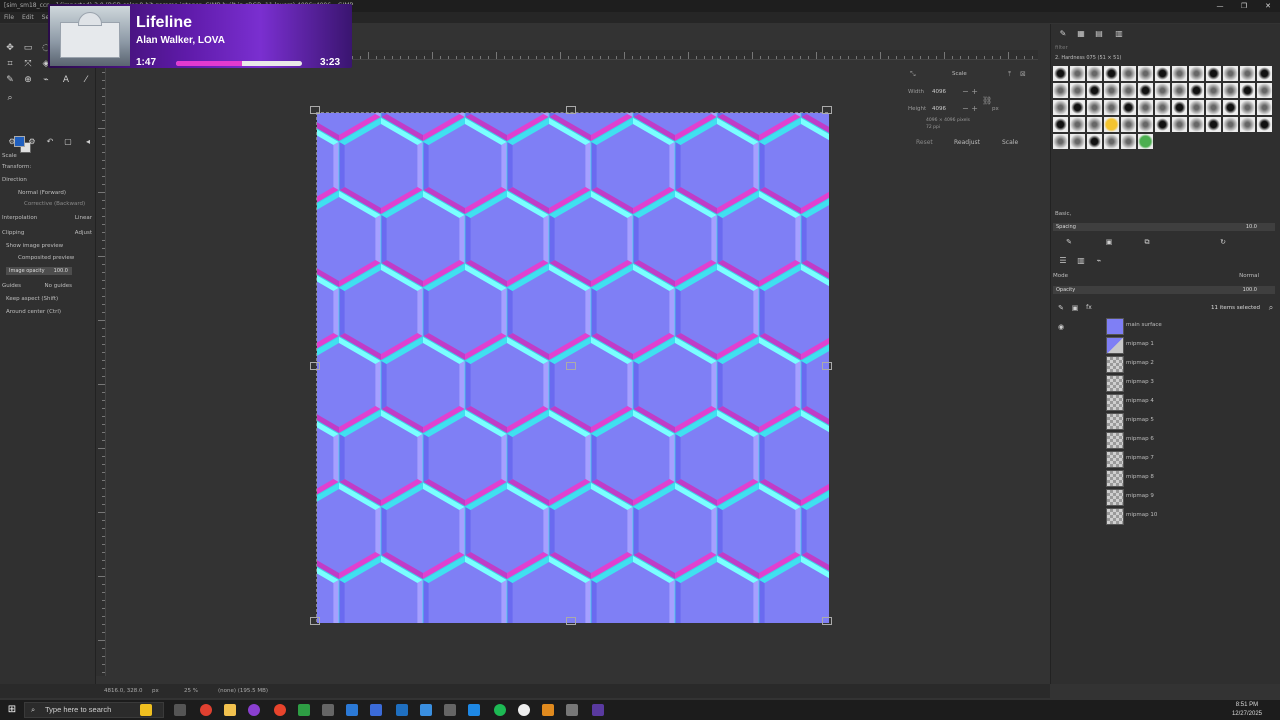 This screenshot has height=720, width=1280. I want to click on paint-icon: ✎, so click(10, 80).